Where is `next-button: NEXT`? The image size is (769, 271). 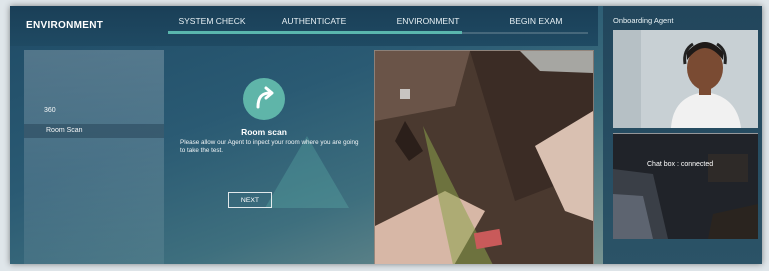 next-button: NEXT is located at coordinates (250, 200).